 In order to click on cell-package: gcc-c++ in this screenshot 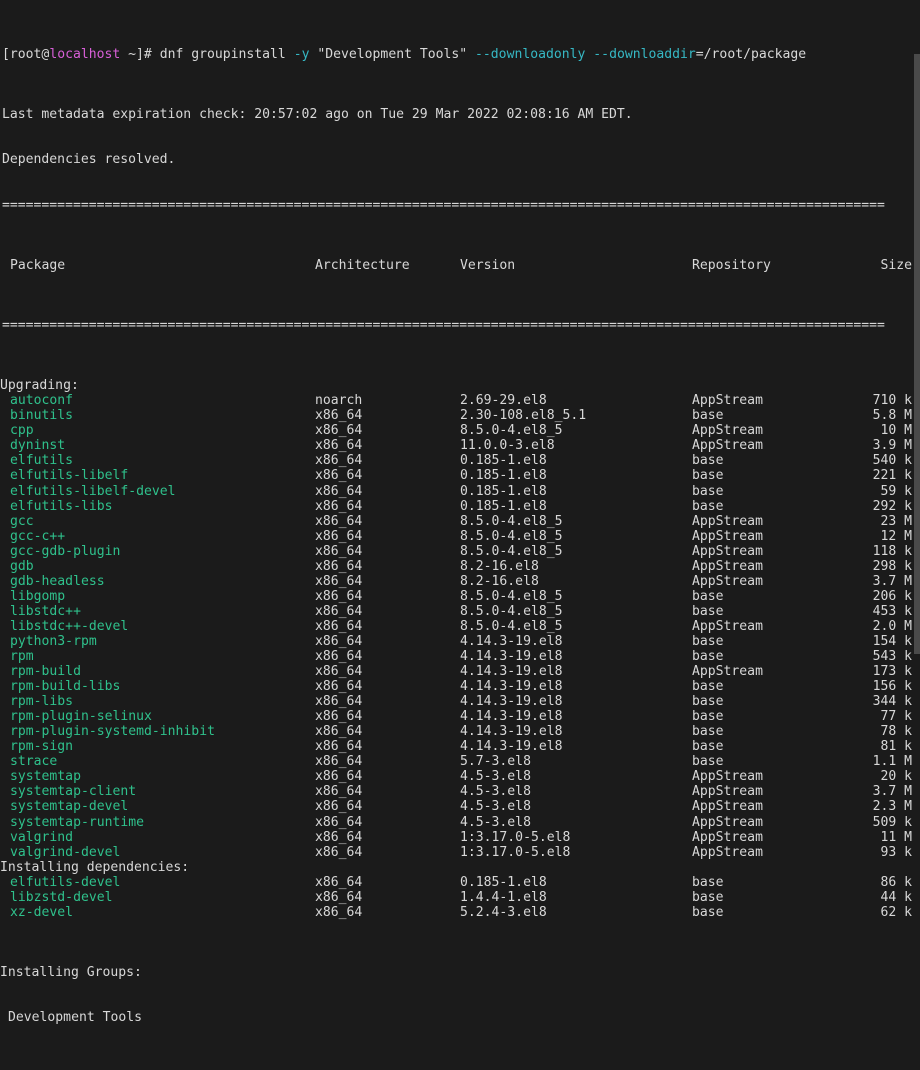, I will do `click(38, 536)`.